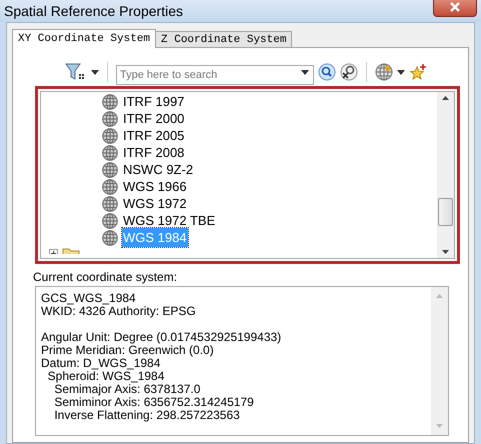  What do you see at coordinates (445, 212) in the screenshot?
I see `scroll-thumb` at bounding box center [445, 212].